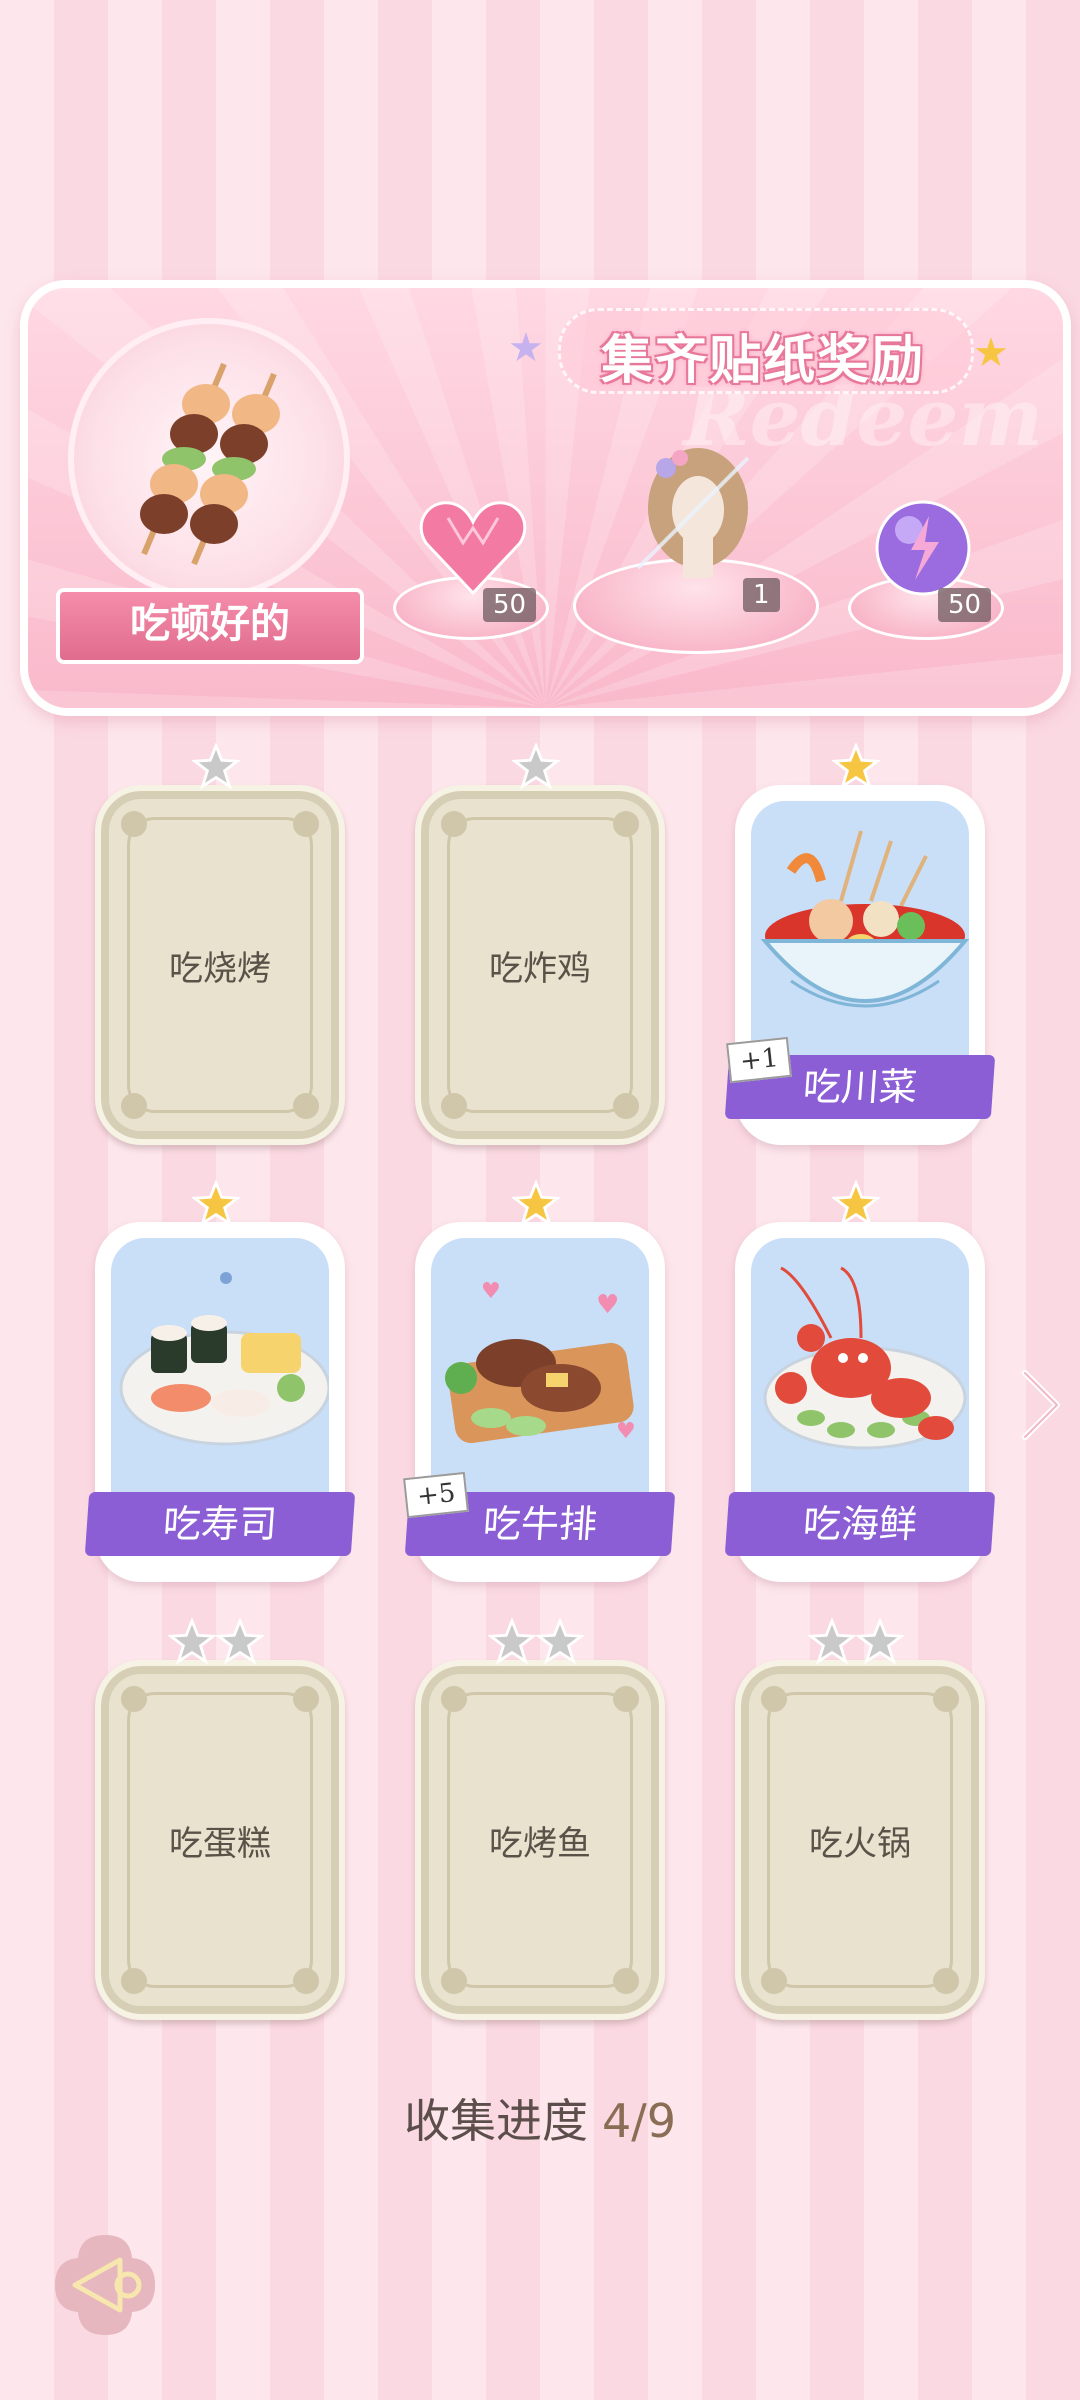  Describe the element at coordinates (224, 1359) in the screenshot. I see `sushi-plate-icon` at that location.